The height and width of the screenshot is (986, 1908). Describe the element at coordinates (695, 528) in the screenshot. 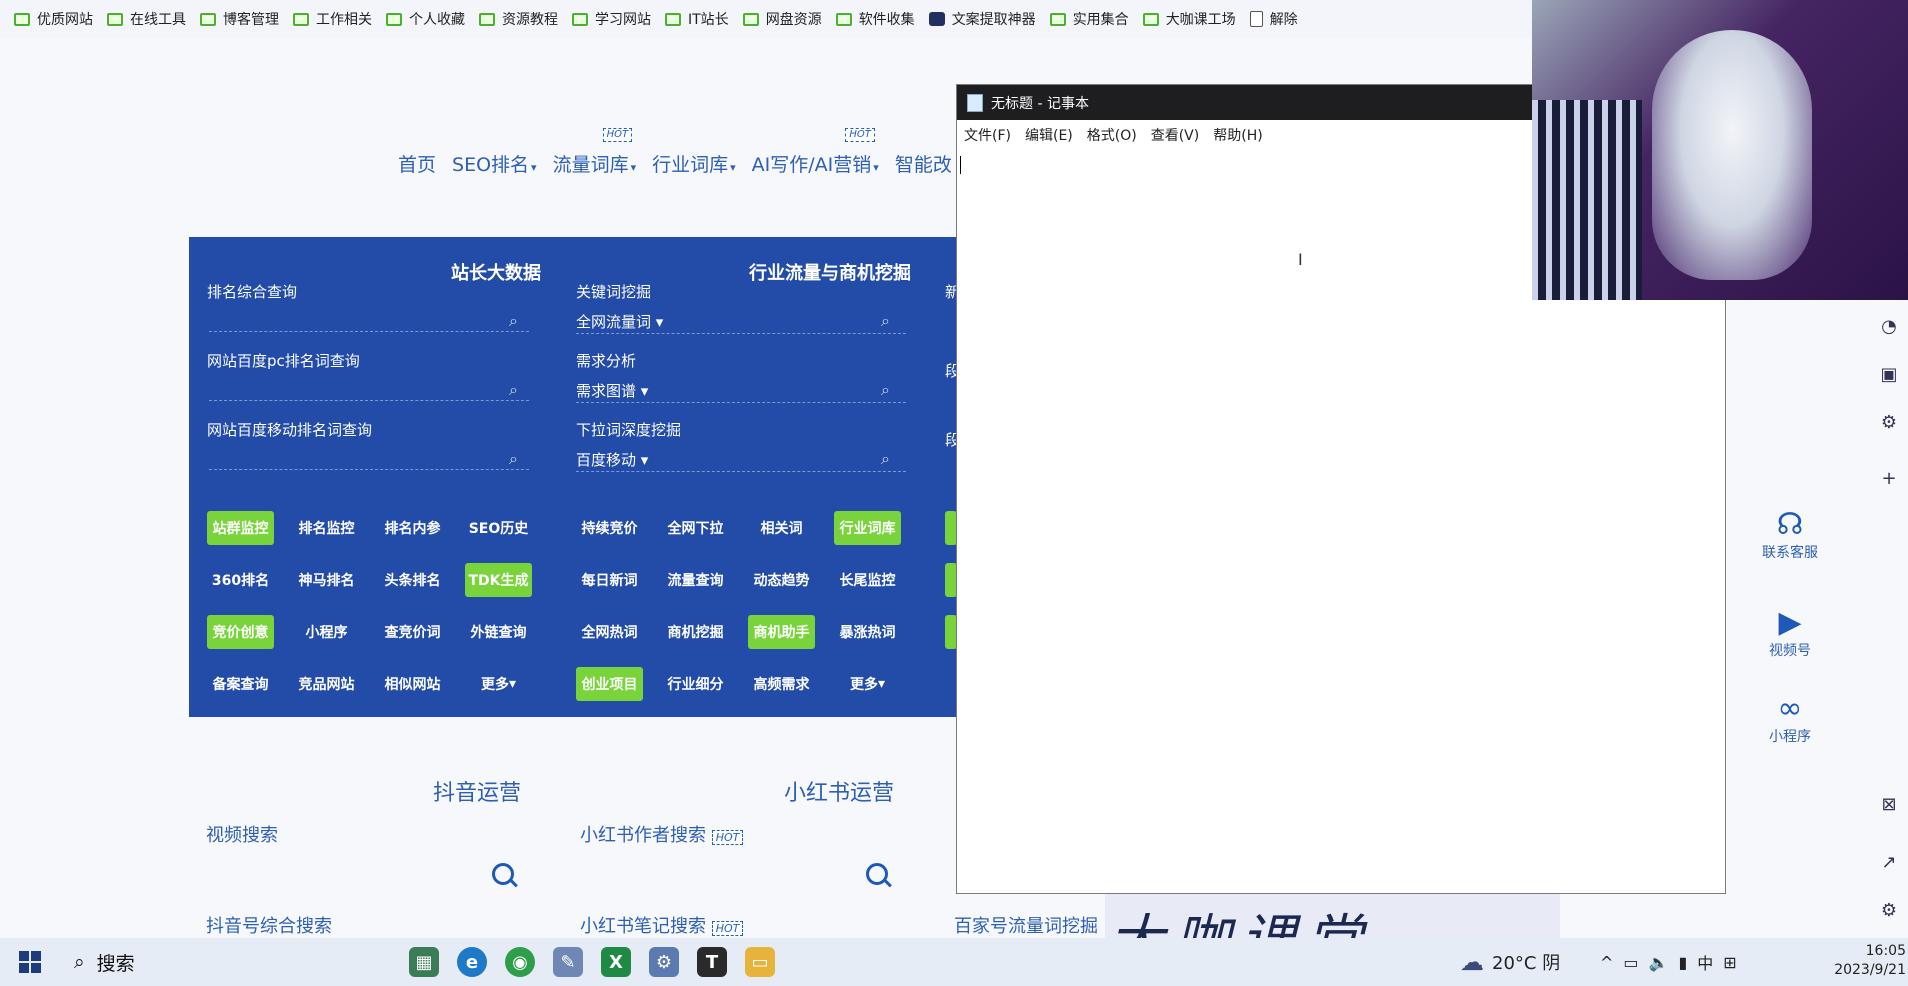

I see `quick-button: 全网下拉` at that location.